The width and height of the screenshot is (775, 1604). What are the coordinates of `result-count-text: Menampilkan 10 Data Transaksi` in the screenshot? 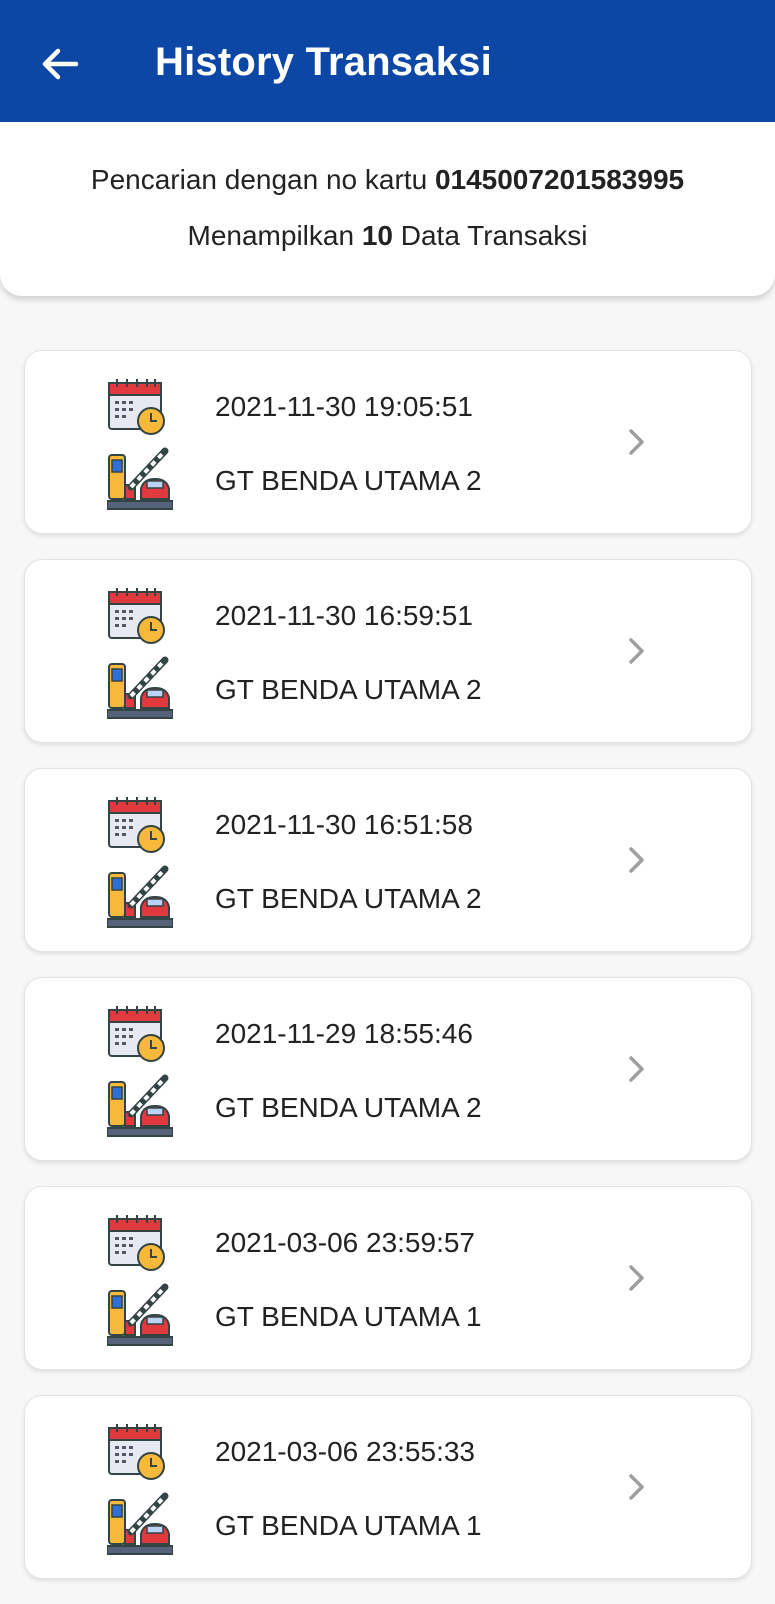 It's located at (387, 236).